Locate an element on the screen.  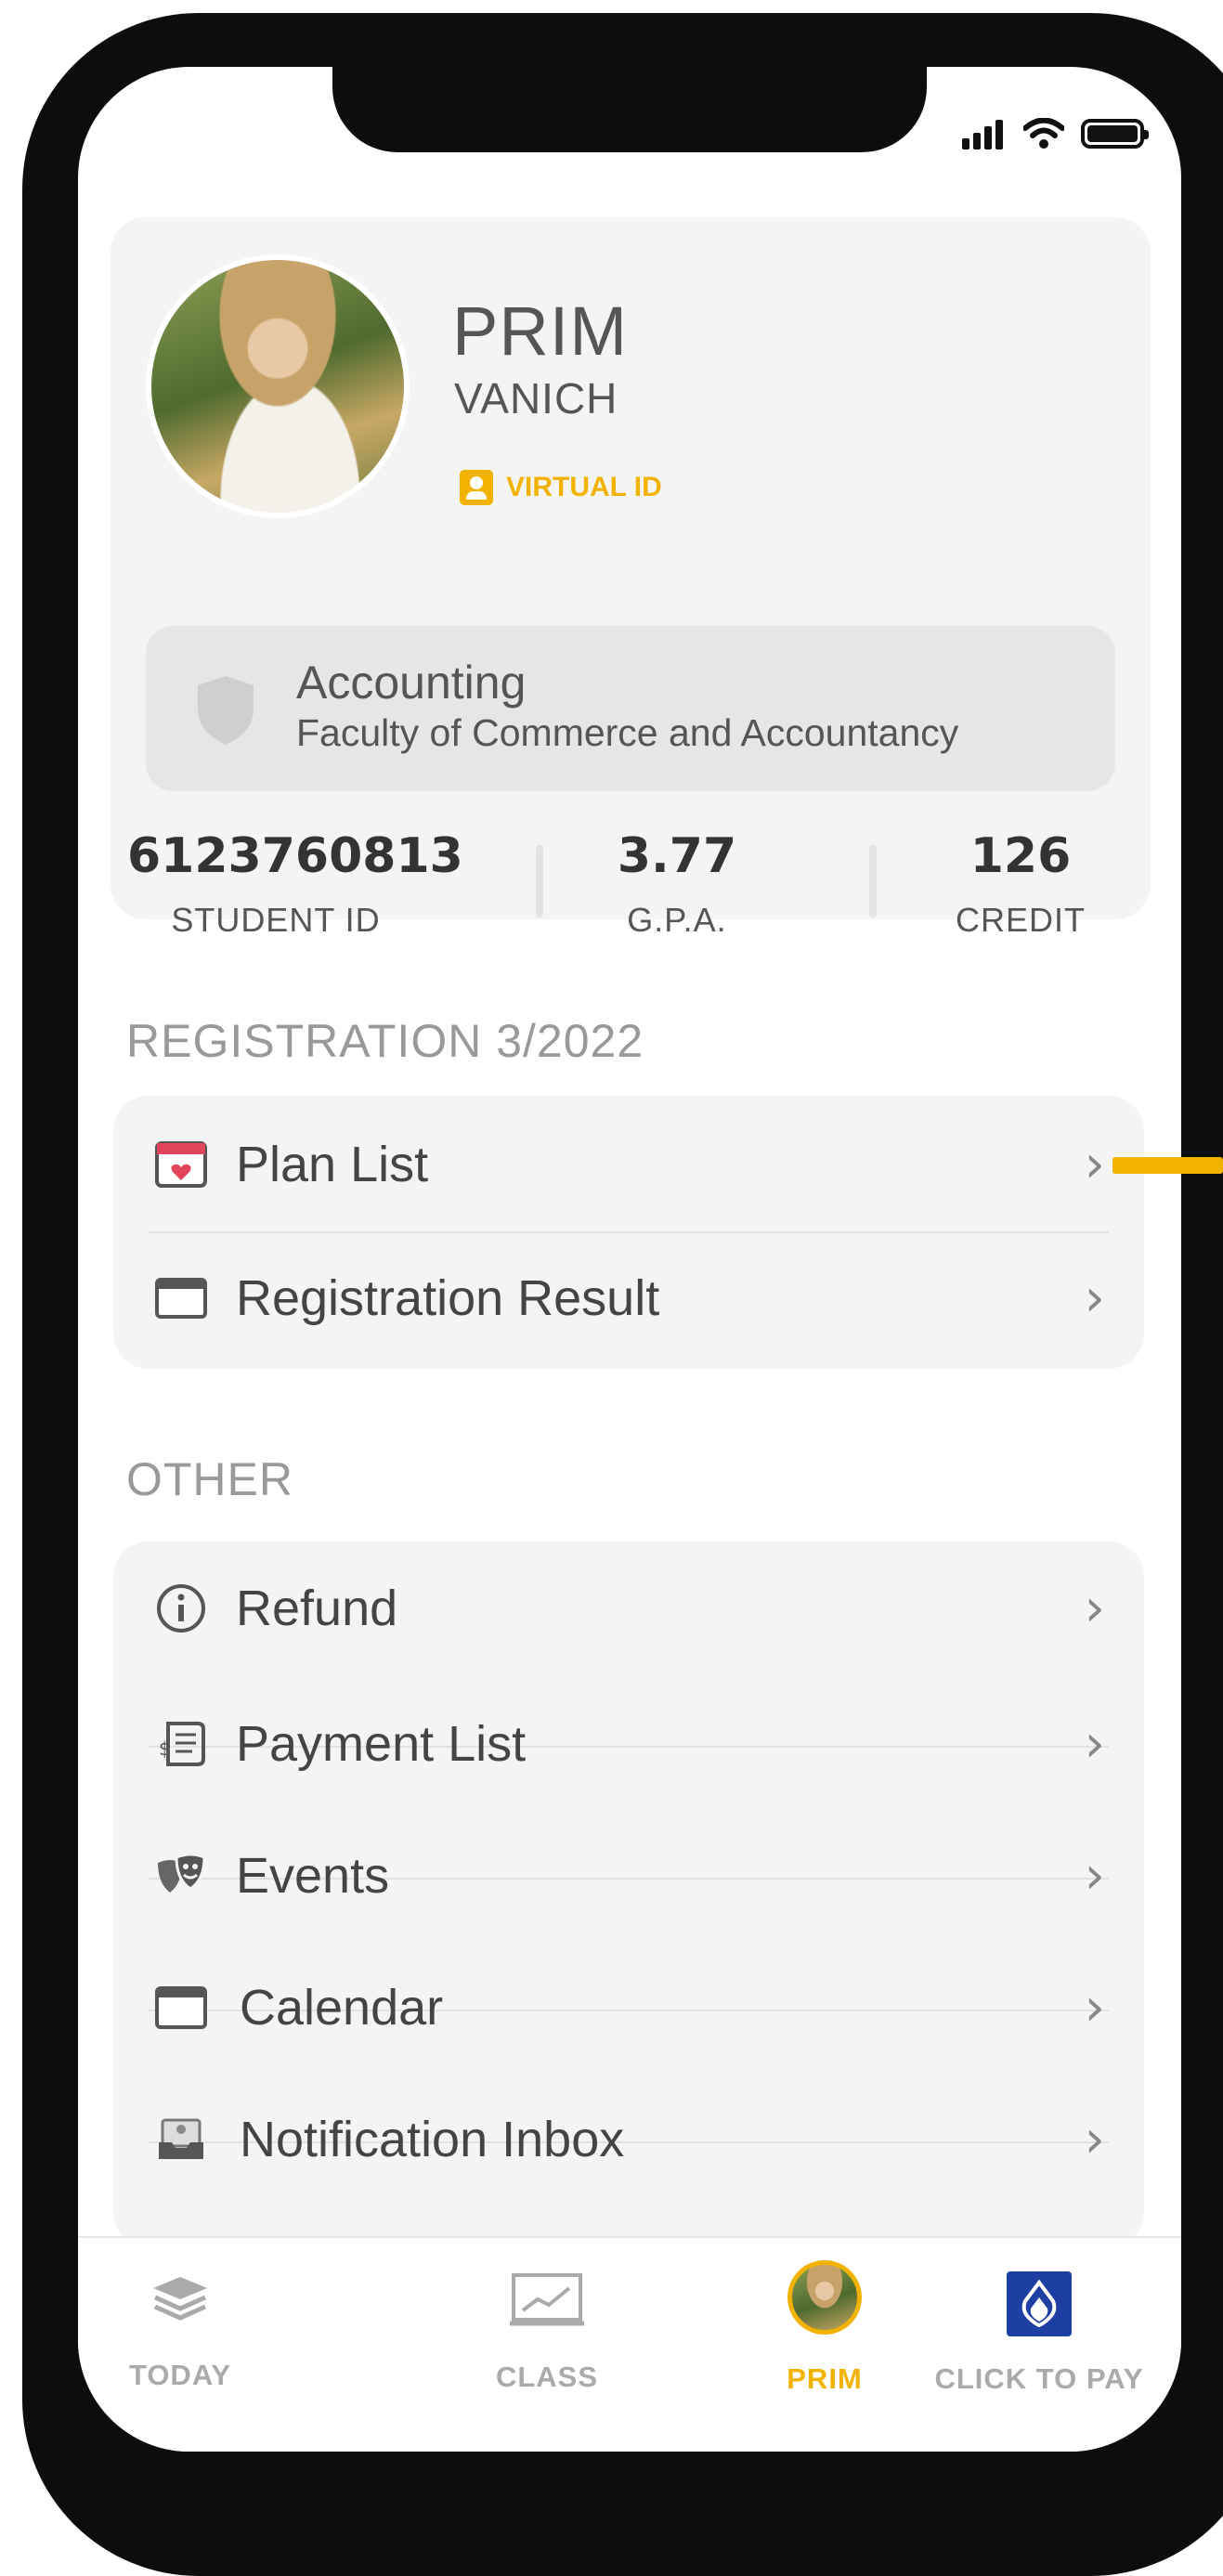
menu-item-label: Payment List is located at coordinates (381, 1744).